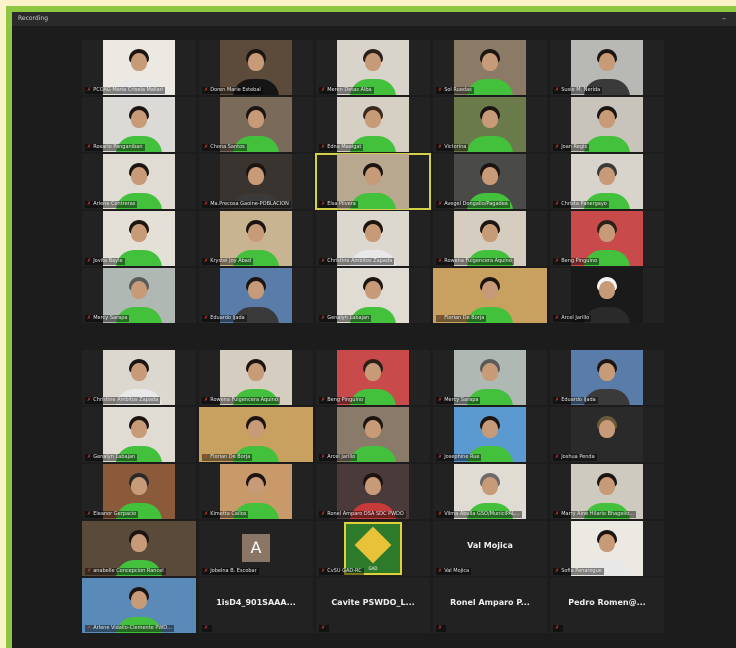  I want to click on participant-tile: ✗ Sol Ruedas, so click(490, 67).